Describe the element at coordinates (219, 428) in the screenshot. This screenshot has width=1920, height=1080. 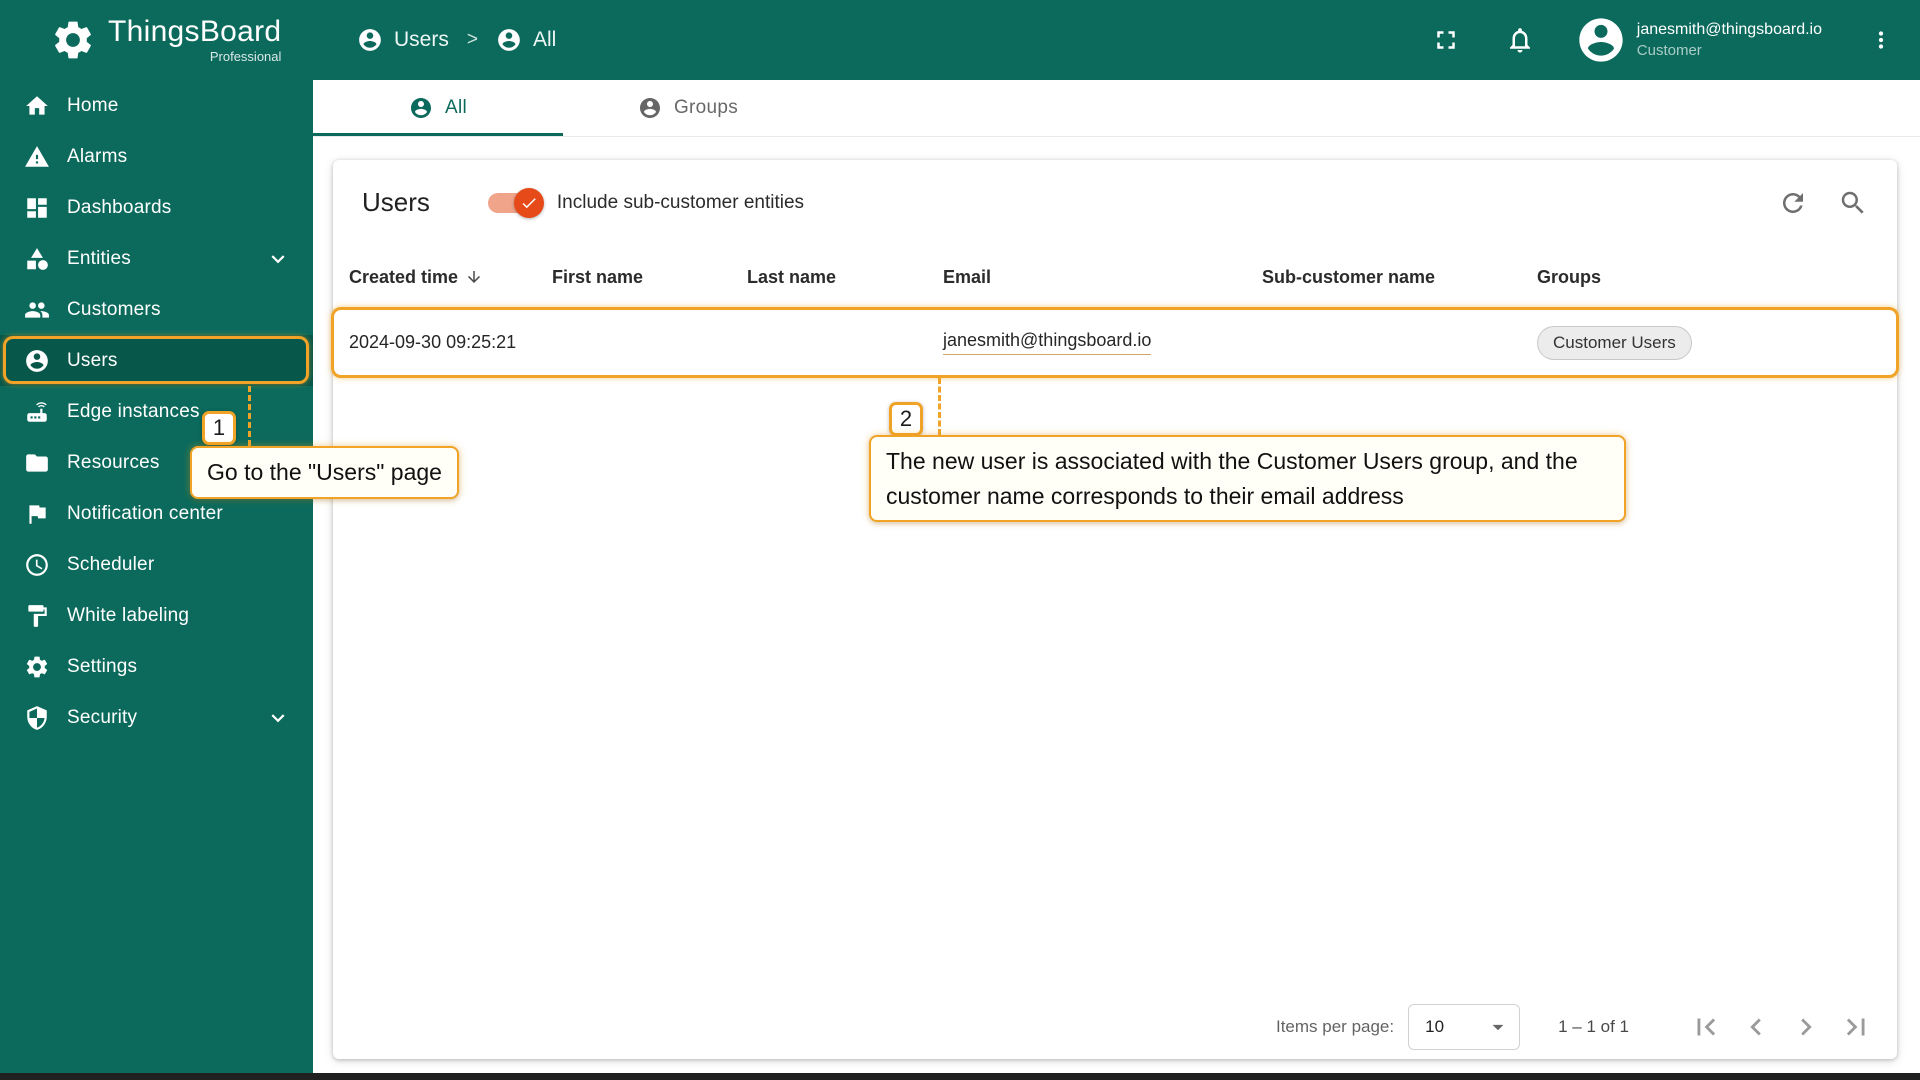
I see `annotation-badge-1: 1` at that location.